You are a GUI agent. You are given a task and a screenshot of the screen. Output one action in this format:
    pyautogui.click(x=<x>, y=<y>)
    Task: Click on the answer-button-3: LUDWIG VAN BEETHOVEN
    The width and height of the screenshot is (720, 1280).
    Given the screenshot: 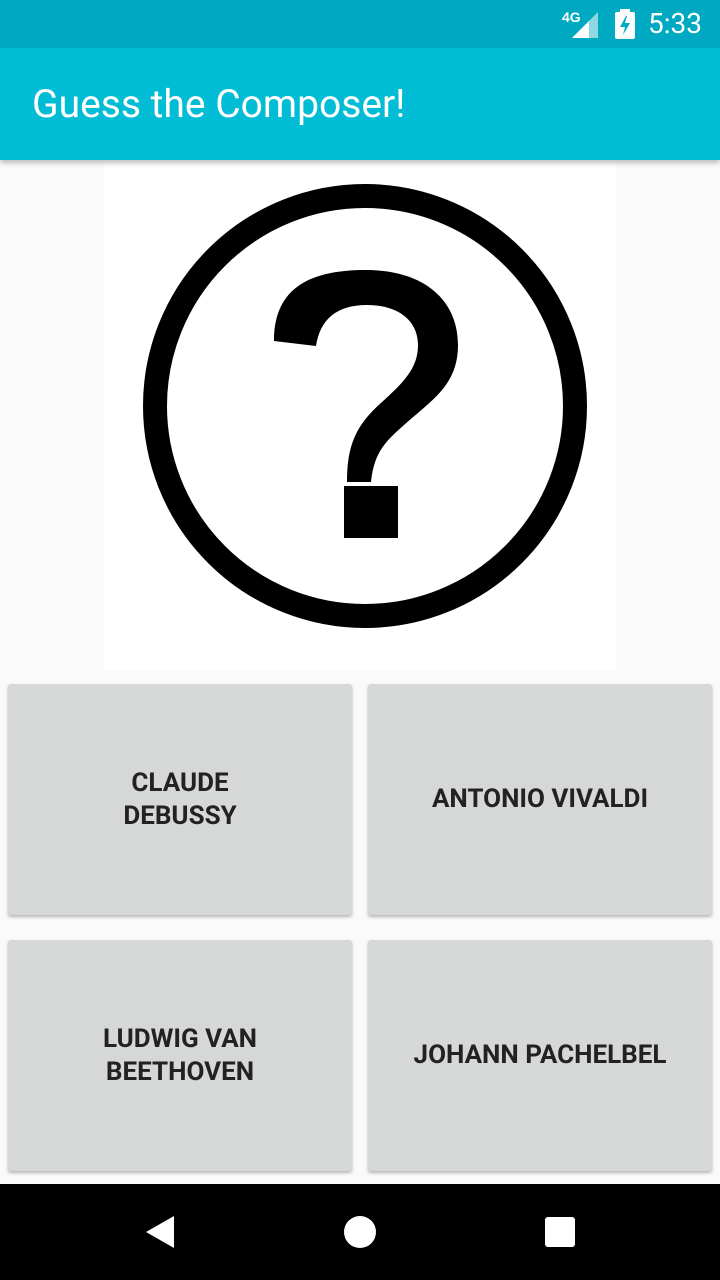 What is the action you would take?
    pyautogui.click(x=180, y=1055)
    